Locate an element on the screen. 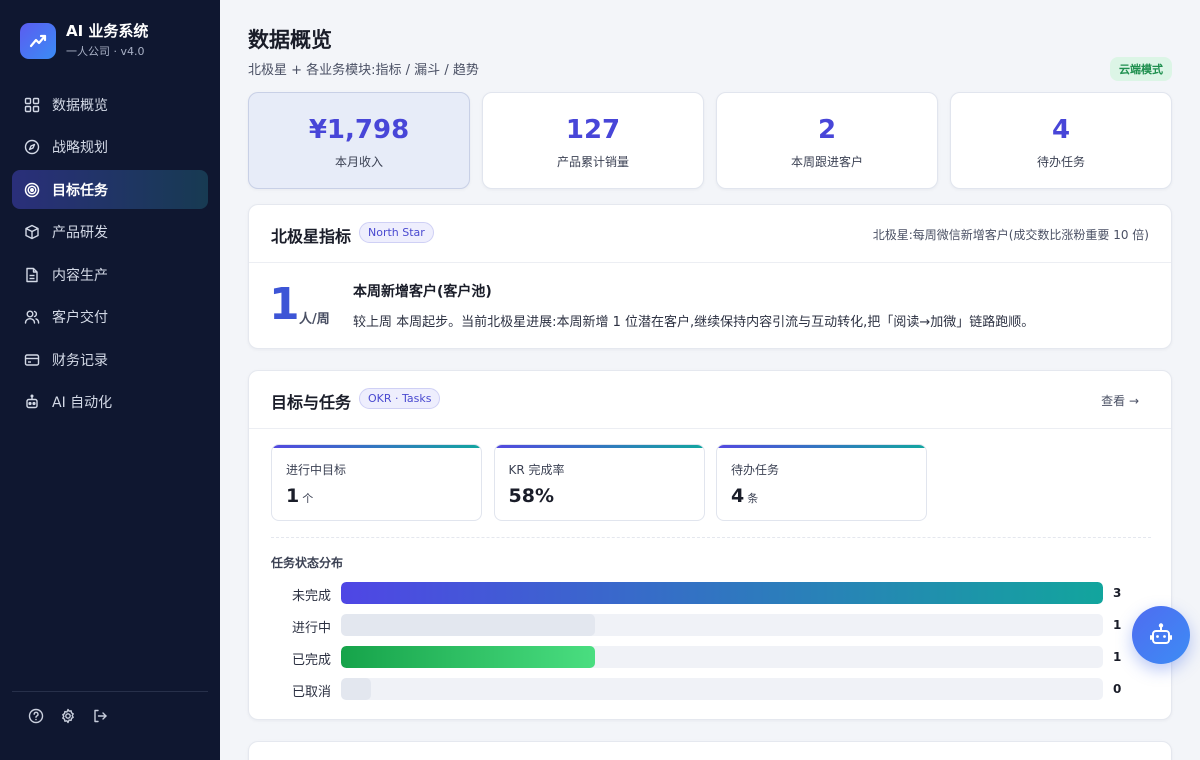 Image resolution: width=1200 pixels, height=760 pixels. target-icon is located at coordinates (32, 189).